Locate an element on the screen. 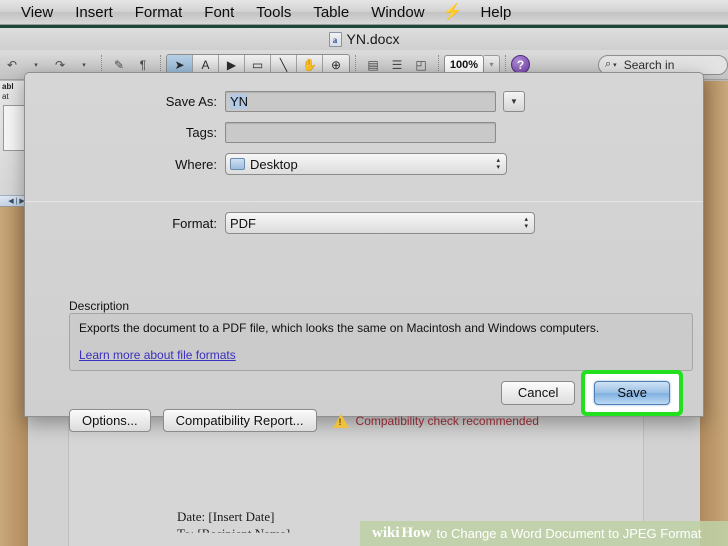 The image size is (728, 546). learn-more-link: Learn more about file formats is located at coordinates (157, 355).